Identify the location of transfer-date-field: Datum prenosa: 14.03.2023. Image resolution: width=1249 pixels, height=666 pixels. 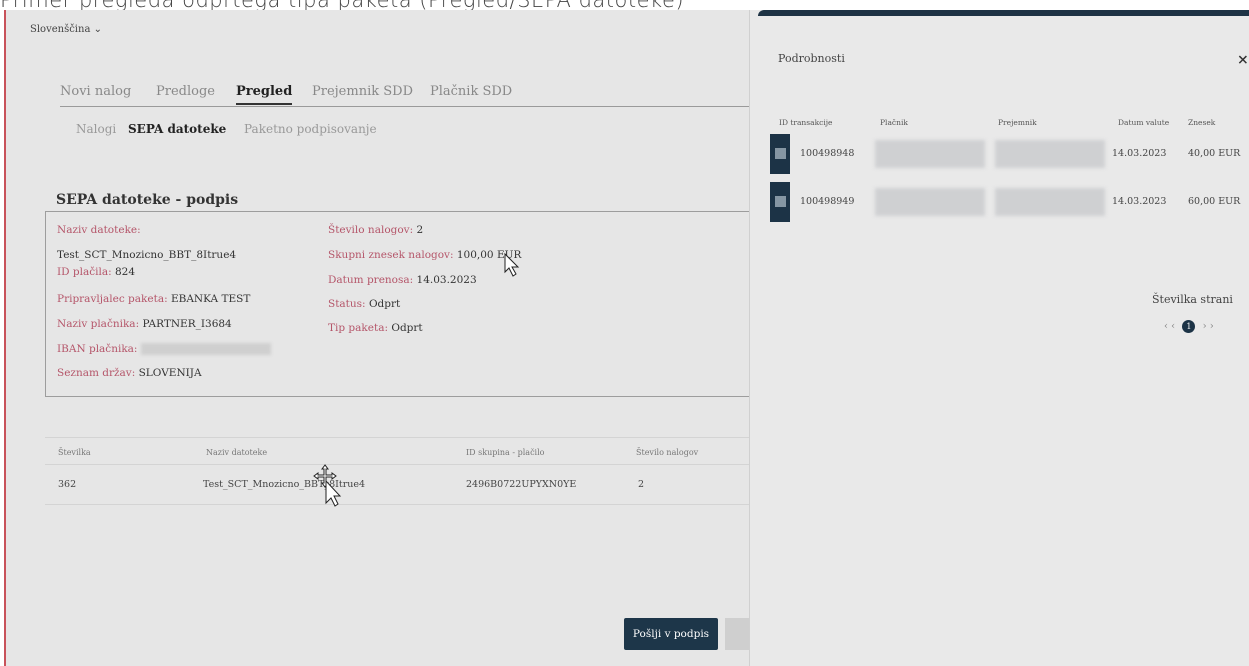
(402, 280).